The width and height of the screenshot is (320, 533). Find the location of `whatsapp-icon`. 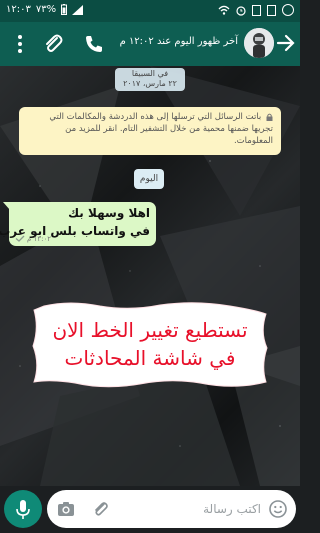

whatsapp-icon is located at coordinates (288, 10).